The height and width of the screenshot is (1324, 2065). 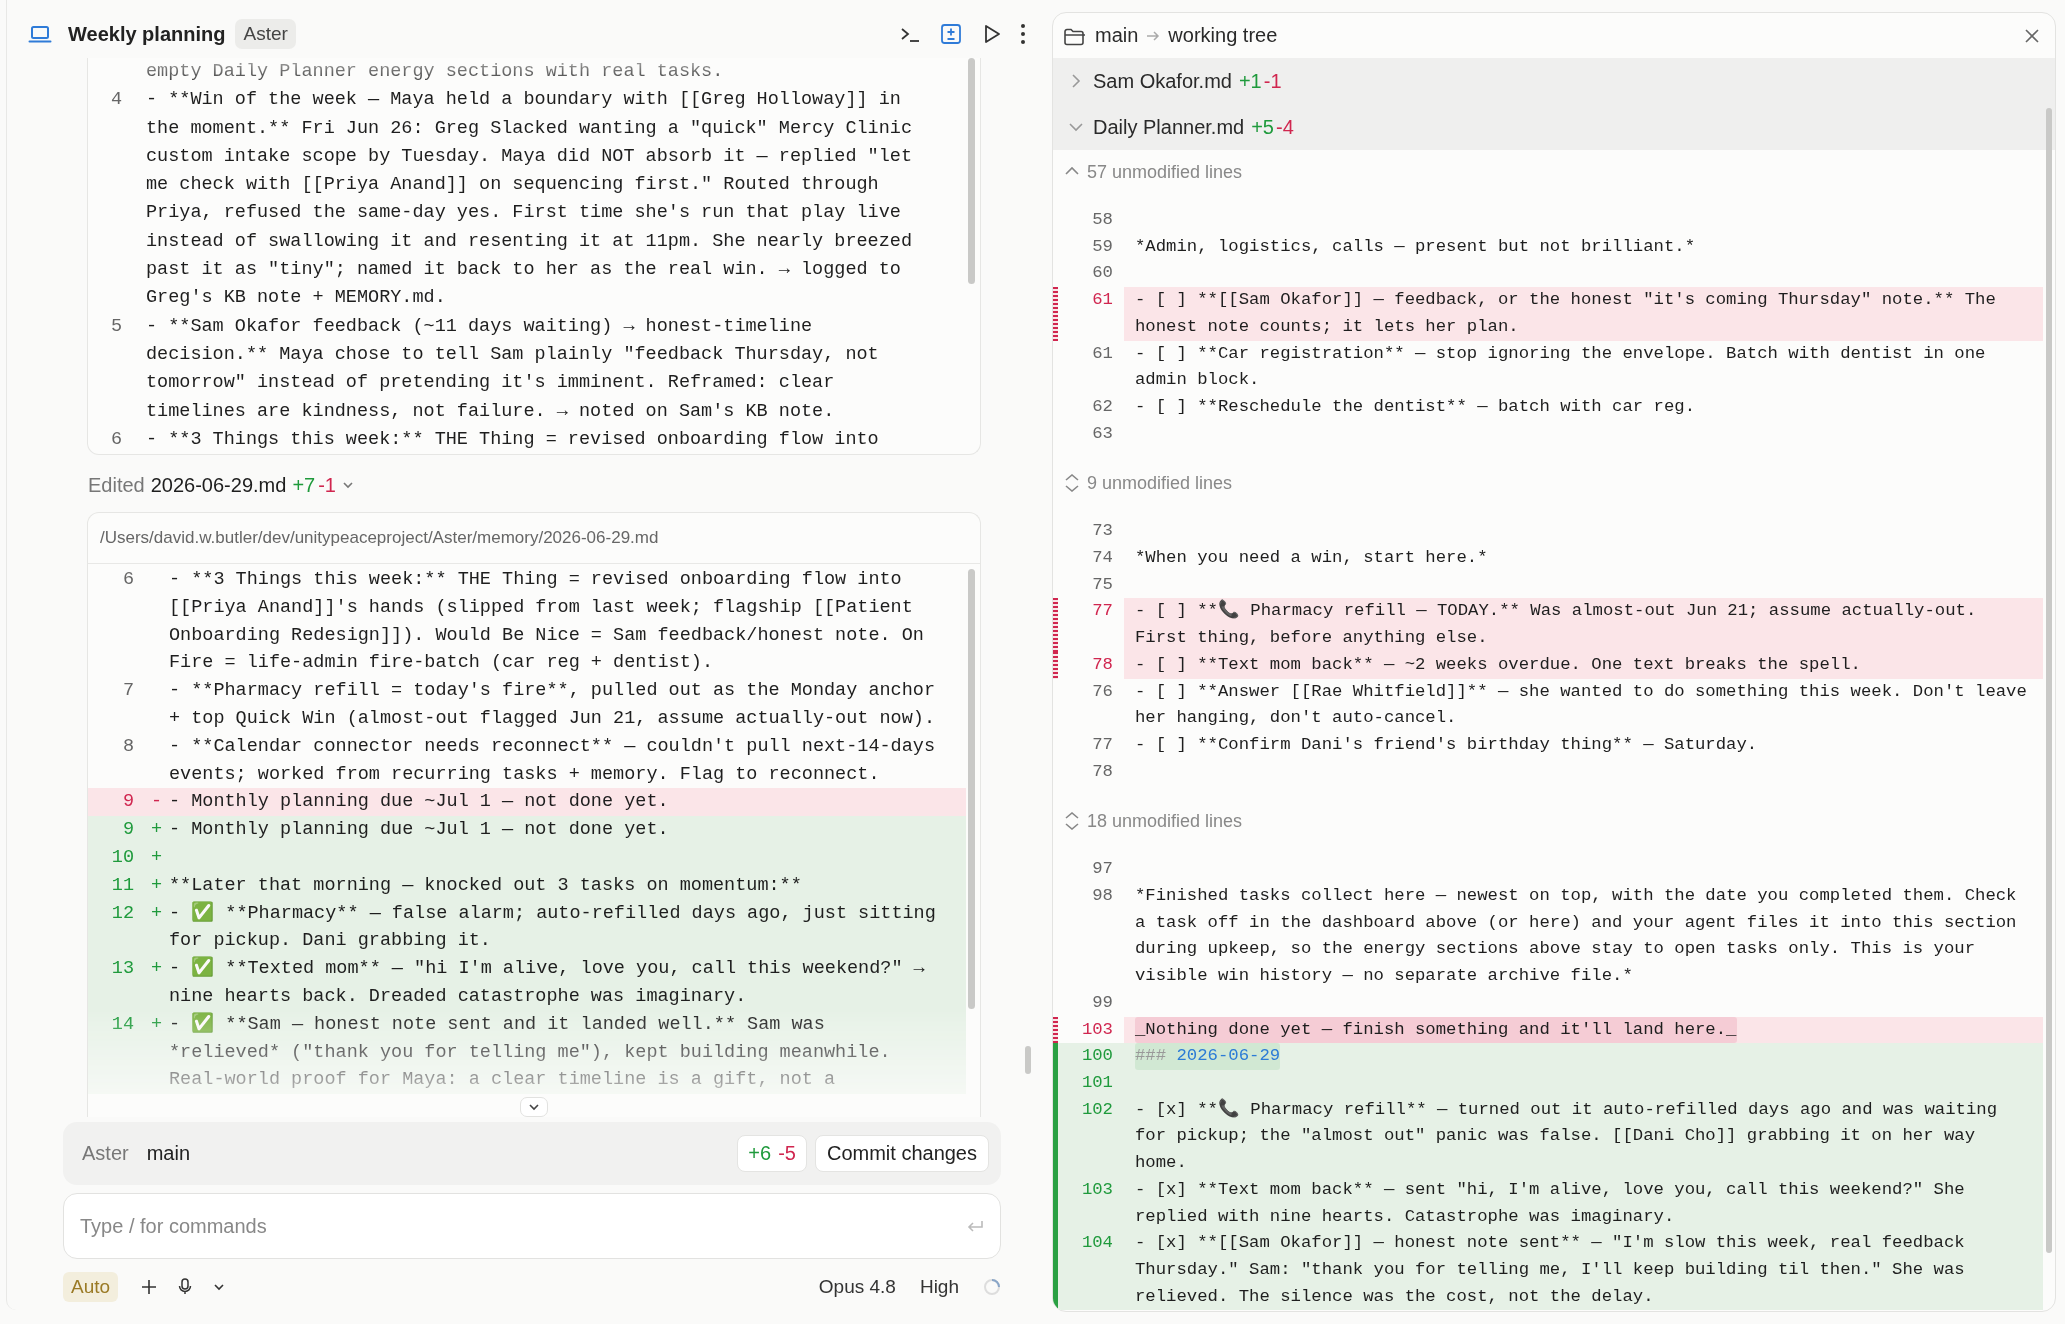 What do you see at coordinates (1554, 127) in the screenshot?
I see `file-row: Daily Planner.md +5-4` at bounding box center [1554, 127].